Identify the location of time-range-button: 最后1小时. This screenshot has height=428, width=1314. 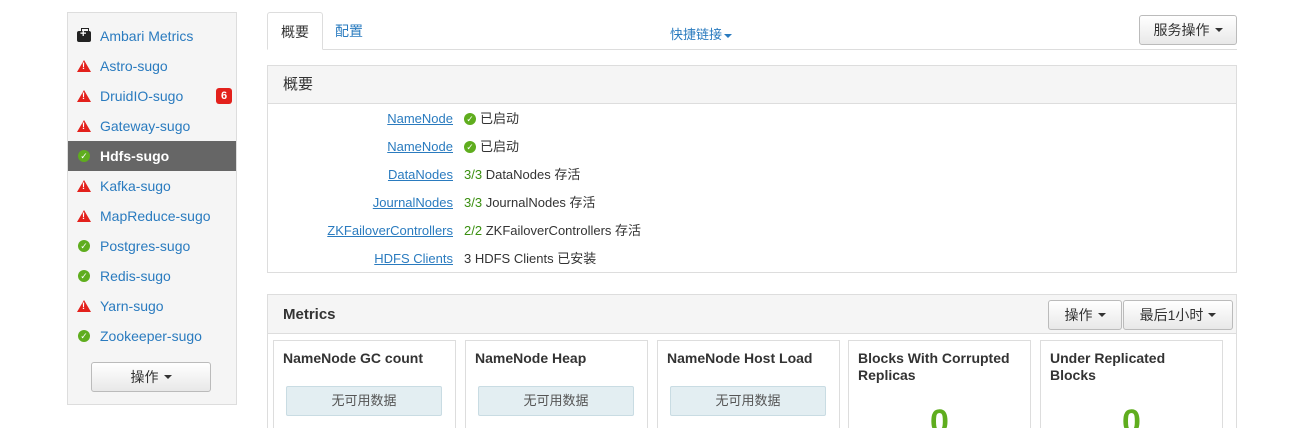
(1178, 315).